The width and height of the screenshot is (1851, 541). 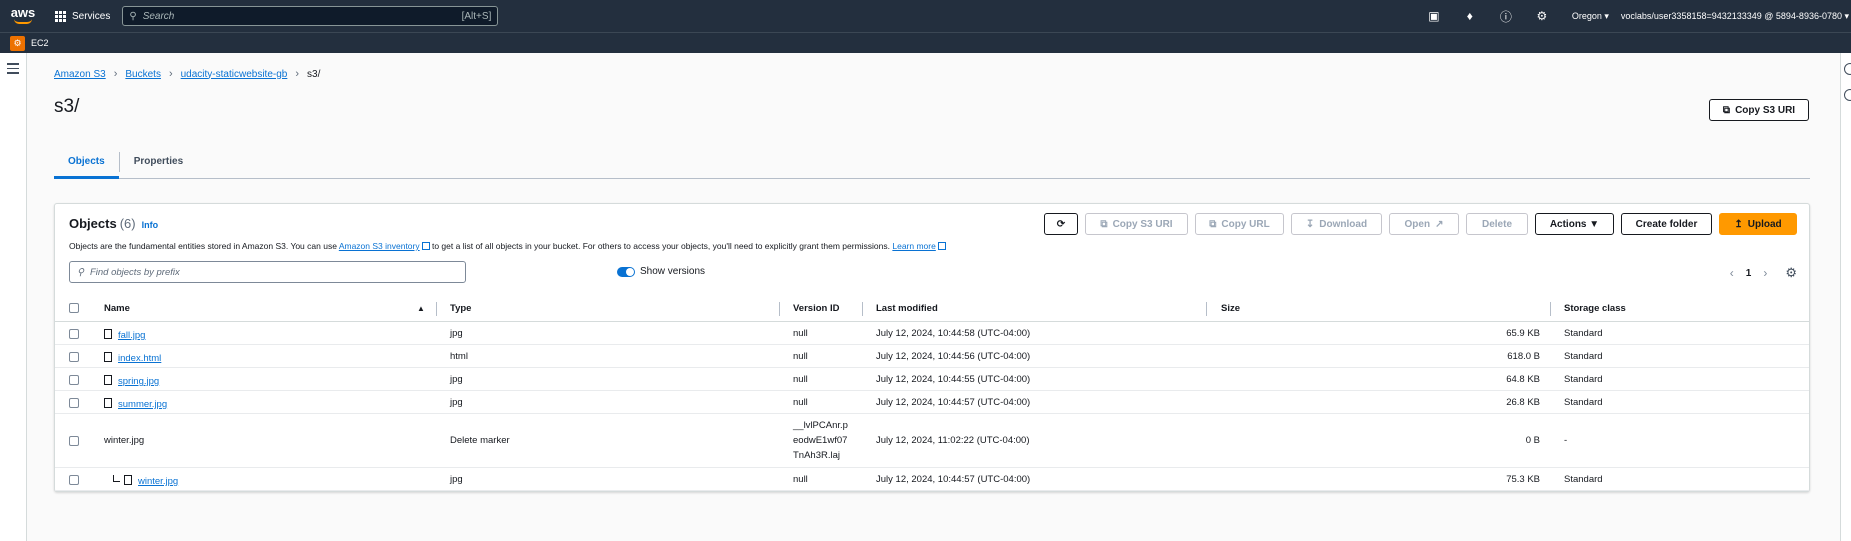 I want to click on delete-button: Delete, so click(x=1497, y=224).